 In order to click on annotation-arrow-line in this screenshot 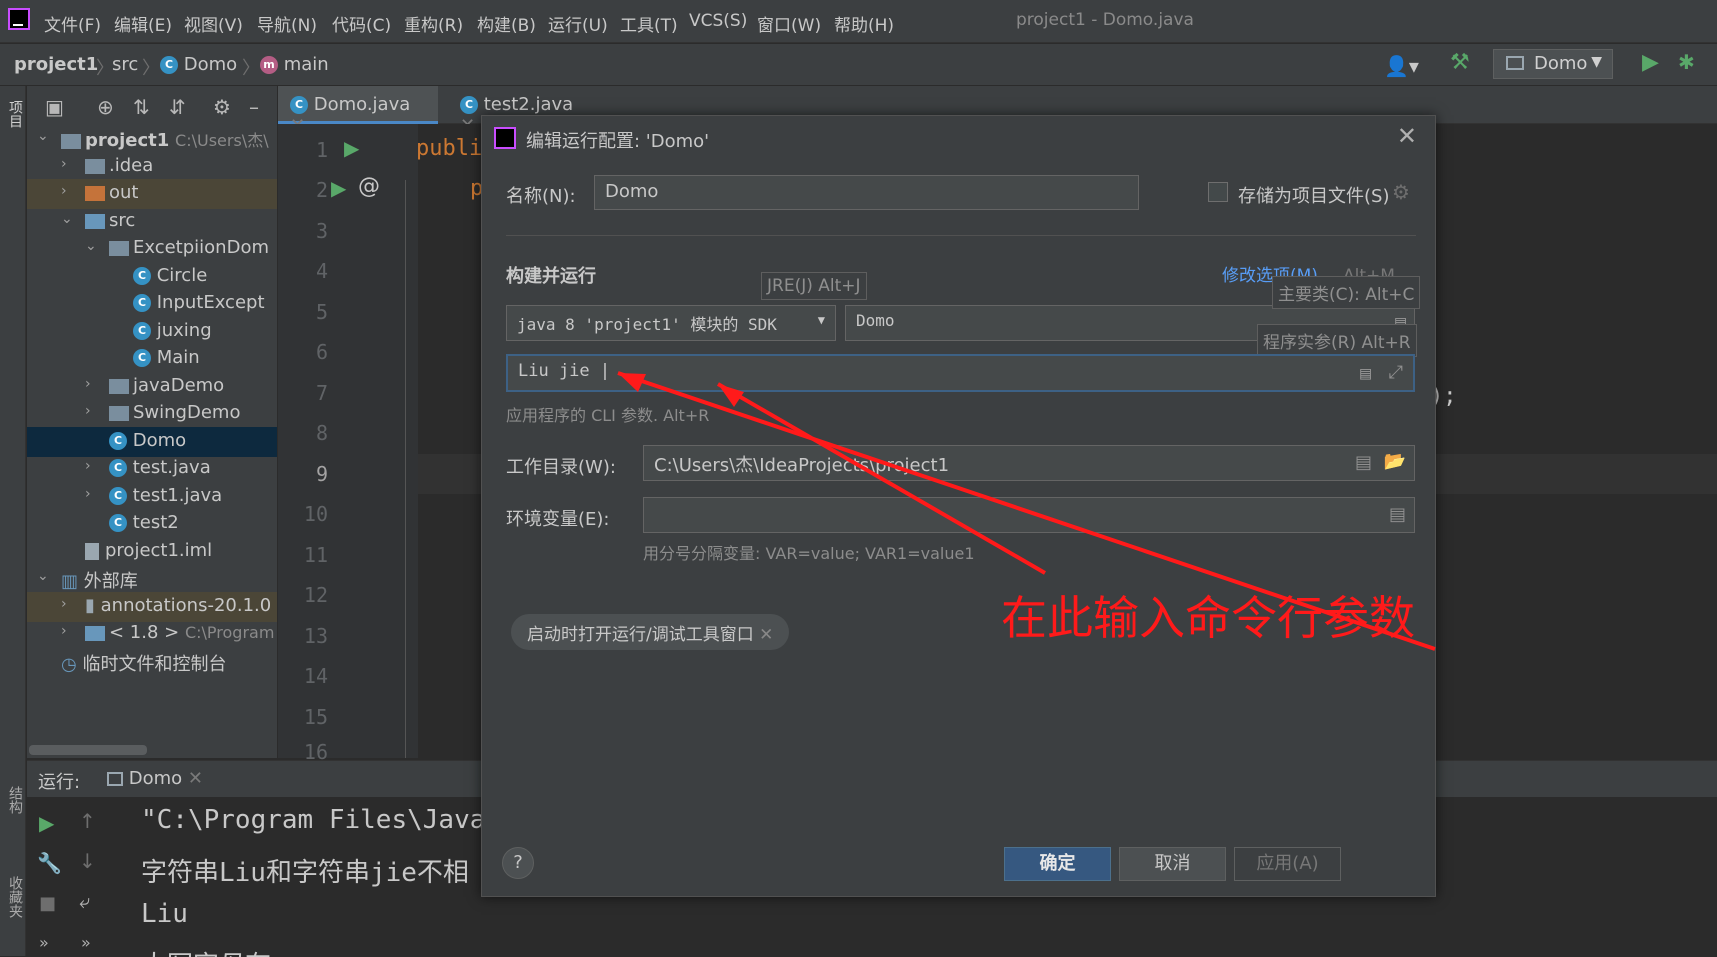, I will do `click(881, 478)`.